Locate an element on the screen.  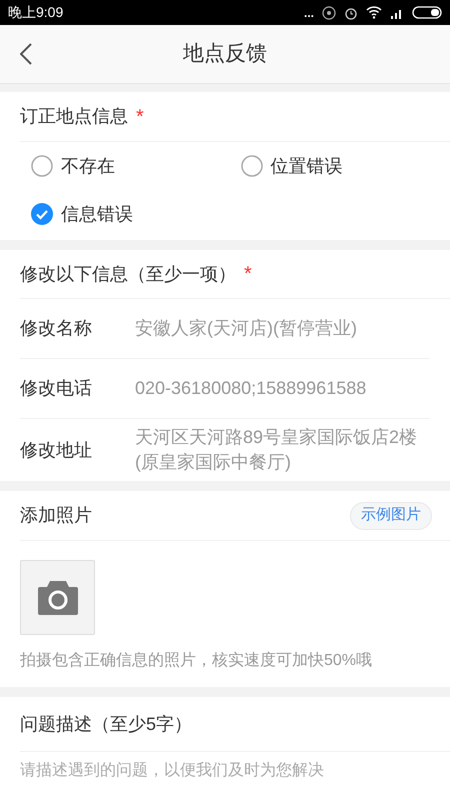
status-time: 晚上9:09 is located at coordinates (36, 12).